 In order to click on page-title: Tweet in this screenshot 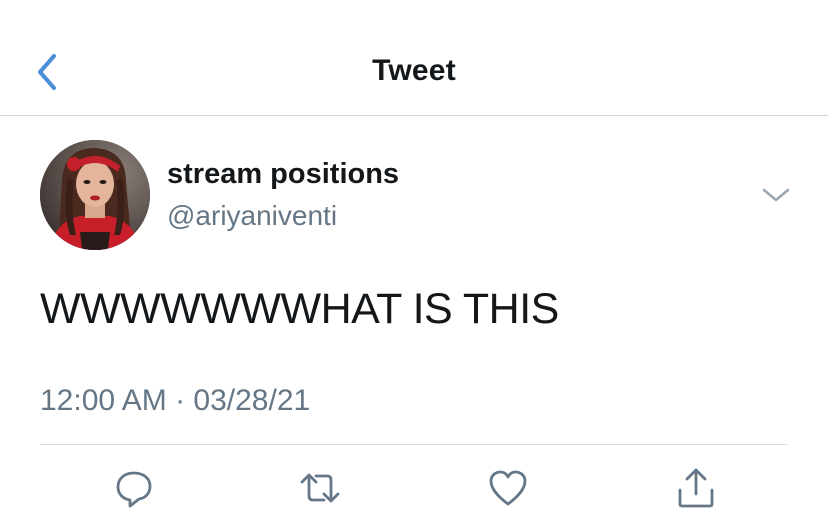, I will do `click(414, 70)`.